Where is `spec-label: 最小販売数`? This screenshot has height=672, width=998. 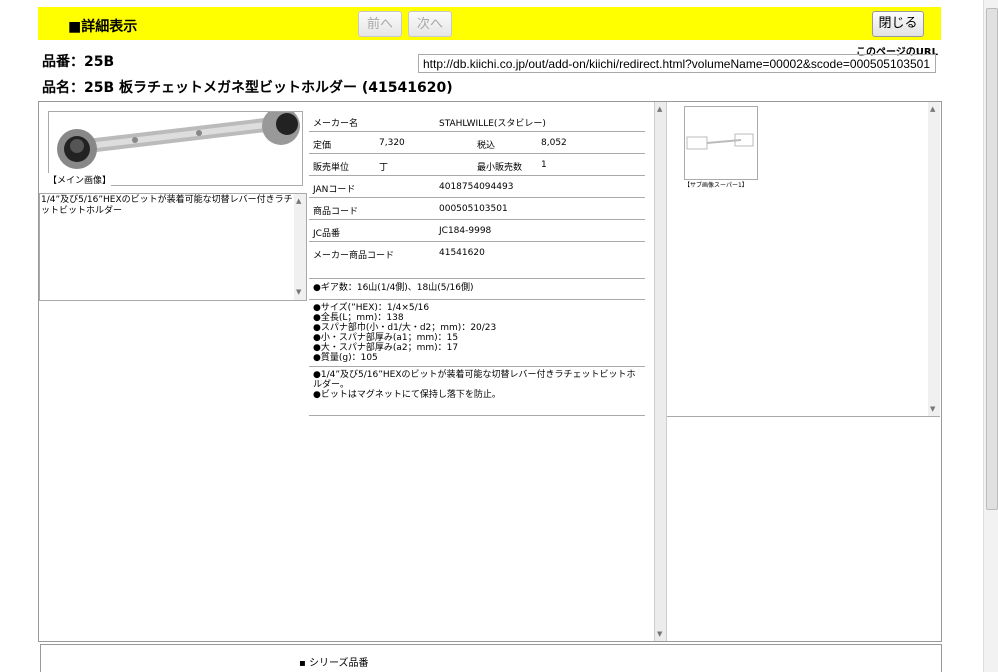
spec-label: 最小販売数 is located at coordinates (500, 168).